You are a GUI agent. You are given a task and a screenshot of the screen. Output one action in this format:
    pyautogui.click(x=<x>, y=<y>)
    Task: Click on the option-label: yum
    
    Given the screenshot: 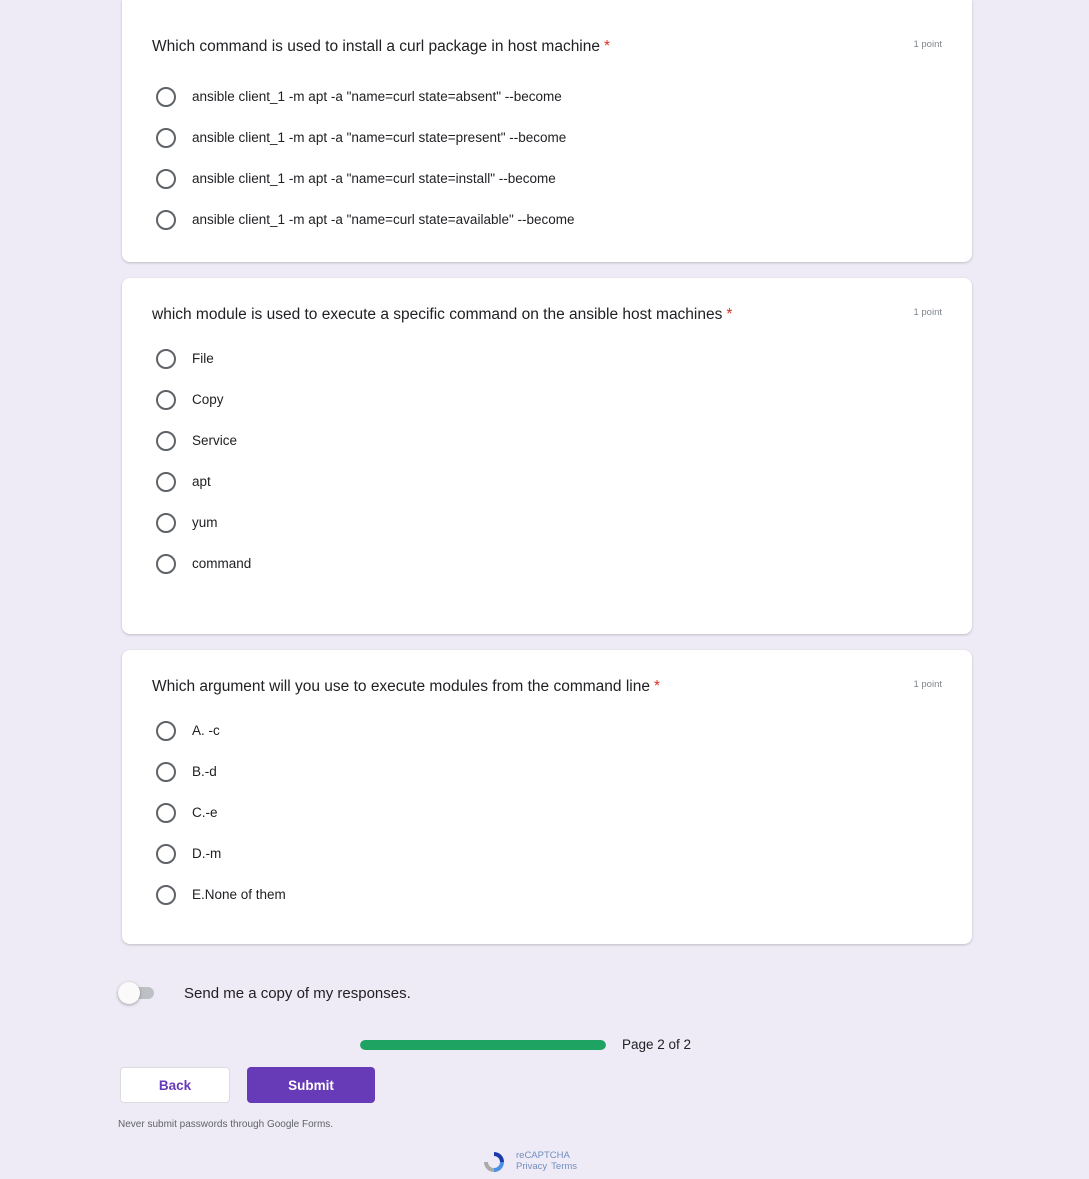 What is the action you would take?
    pyautogui.click(x=205, y=522)
    